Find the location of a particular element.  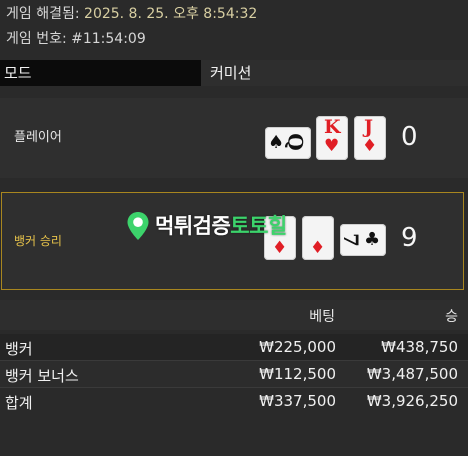

row-bet: ₩112,500 is located at coordinates (297, 374).